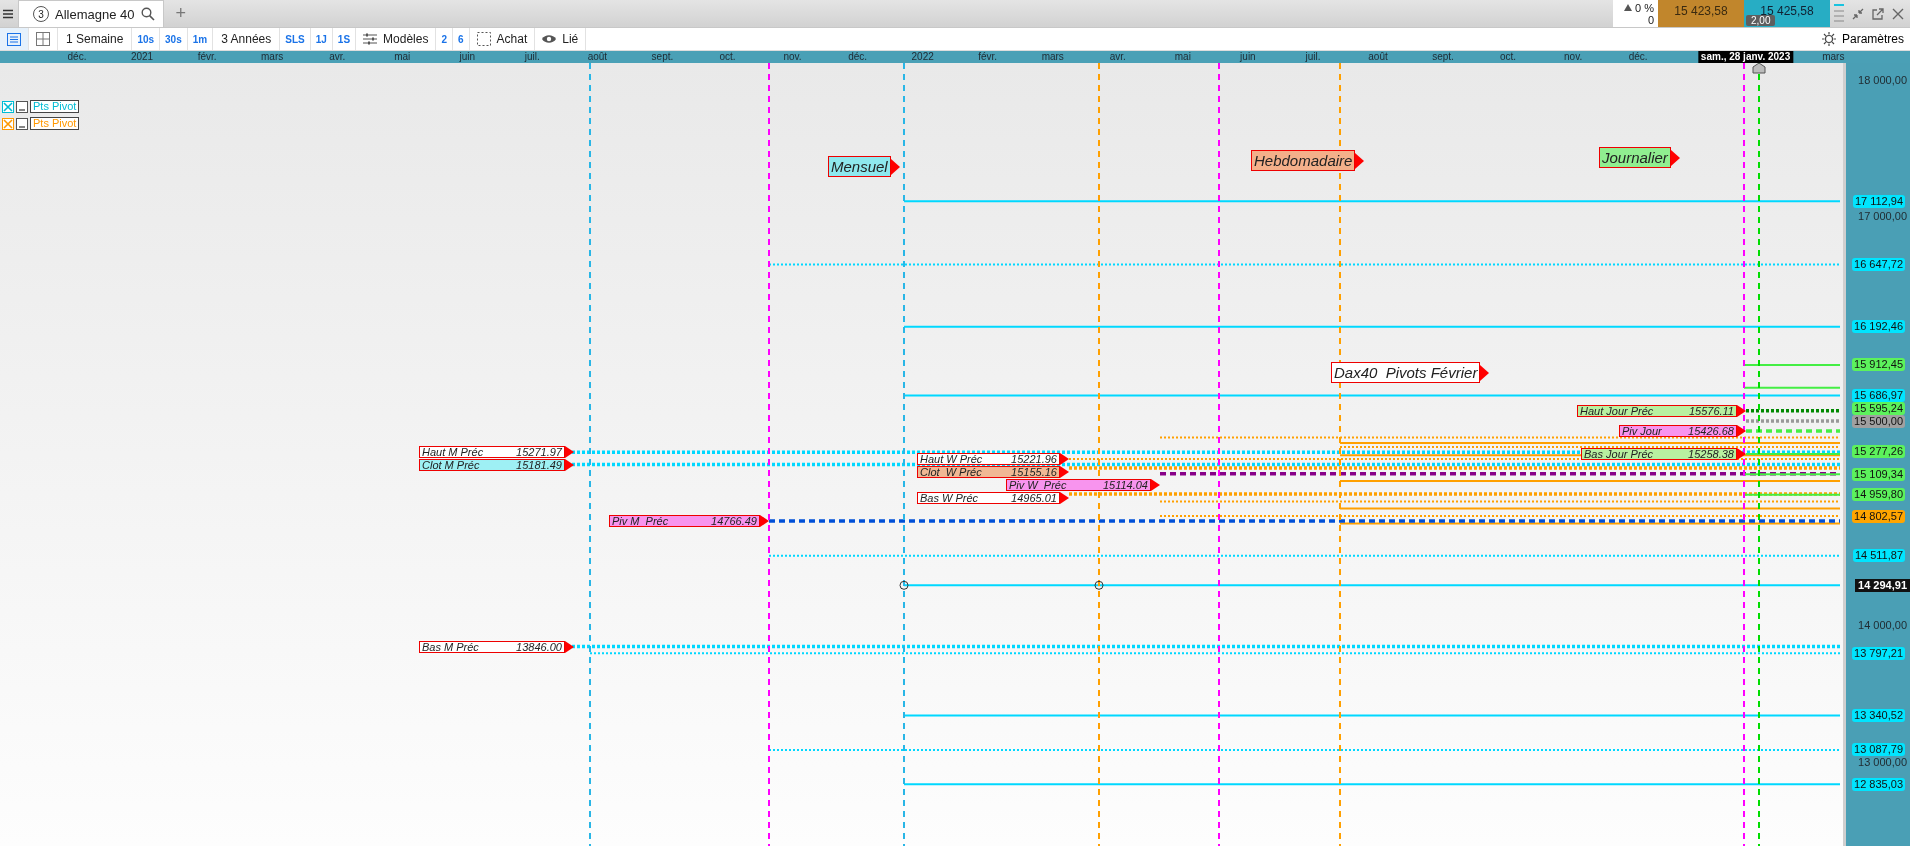 The image size is (1910, 846). I want to click on price-level-tag: 13 340,52, so click(1878, 715).